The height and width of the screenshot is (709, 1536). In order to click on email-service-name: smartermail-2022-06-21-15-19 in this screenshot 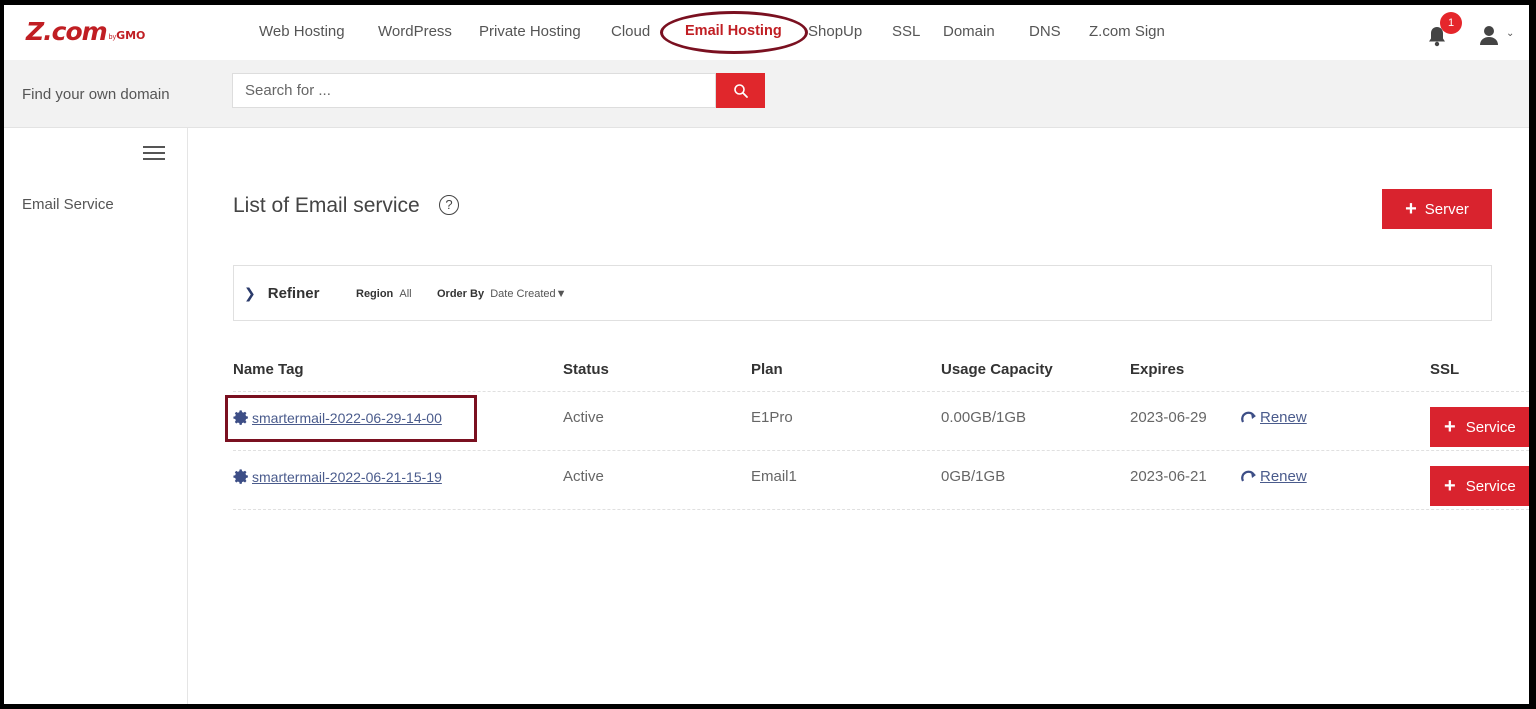, I will do `click(347, 476)`.